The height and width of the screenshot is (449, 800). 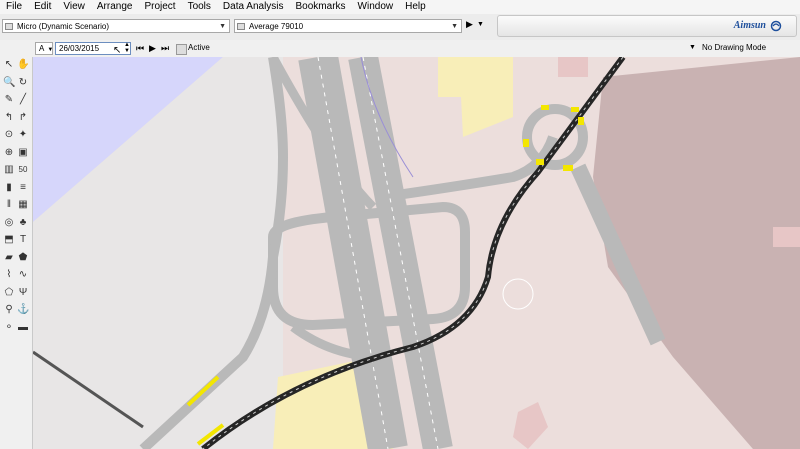 What do you see at coordinates (555, 137) in the screenshot?
I see `roundabout` at bounding box center [555, 137].